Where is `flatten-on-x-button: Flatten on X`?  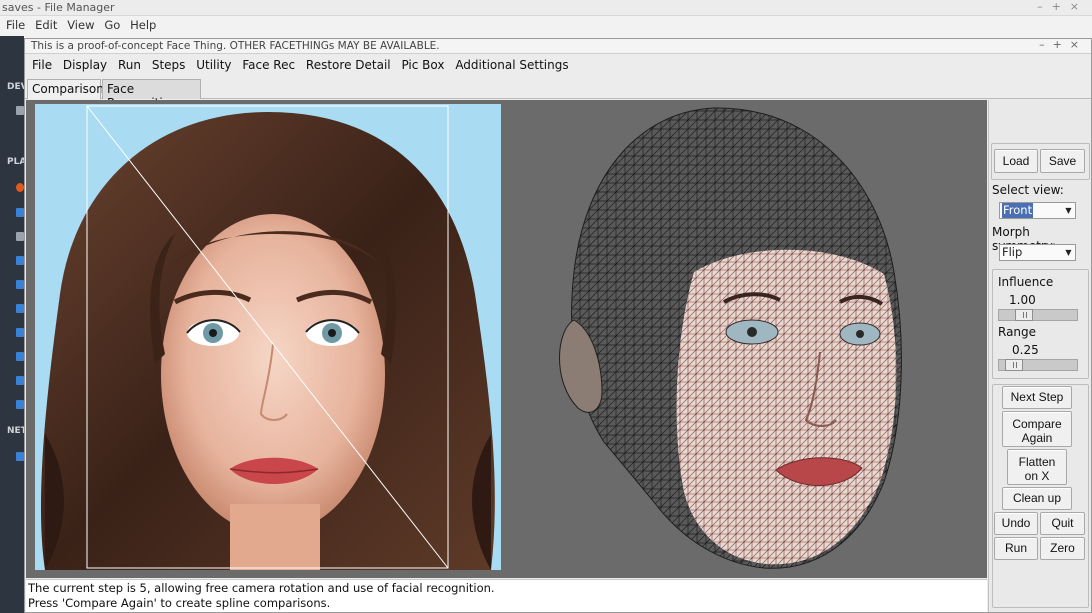 flatten-on-x-button: Flatten on X is located at coordinates (1037, 467).